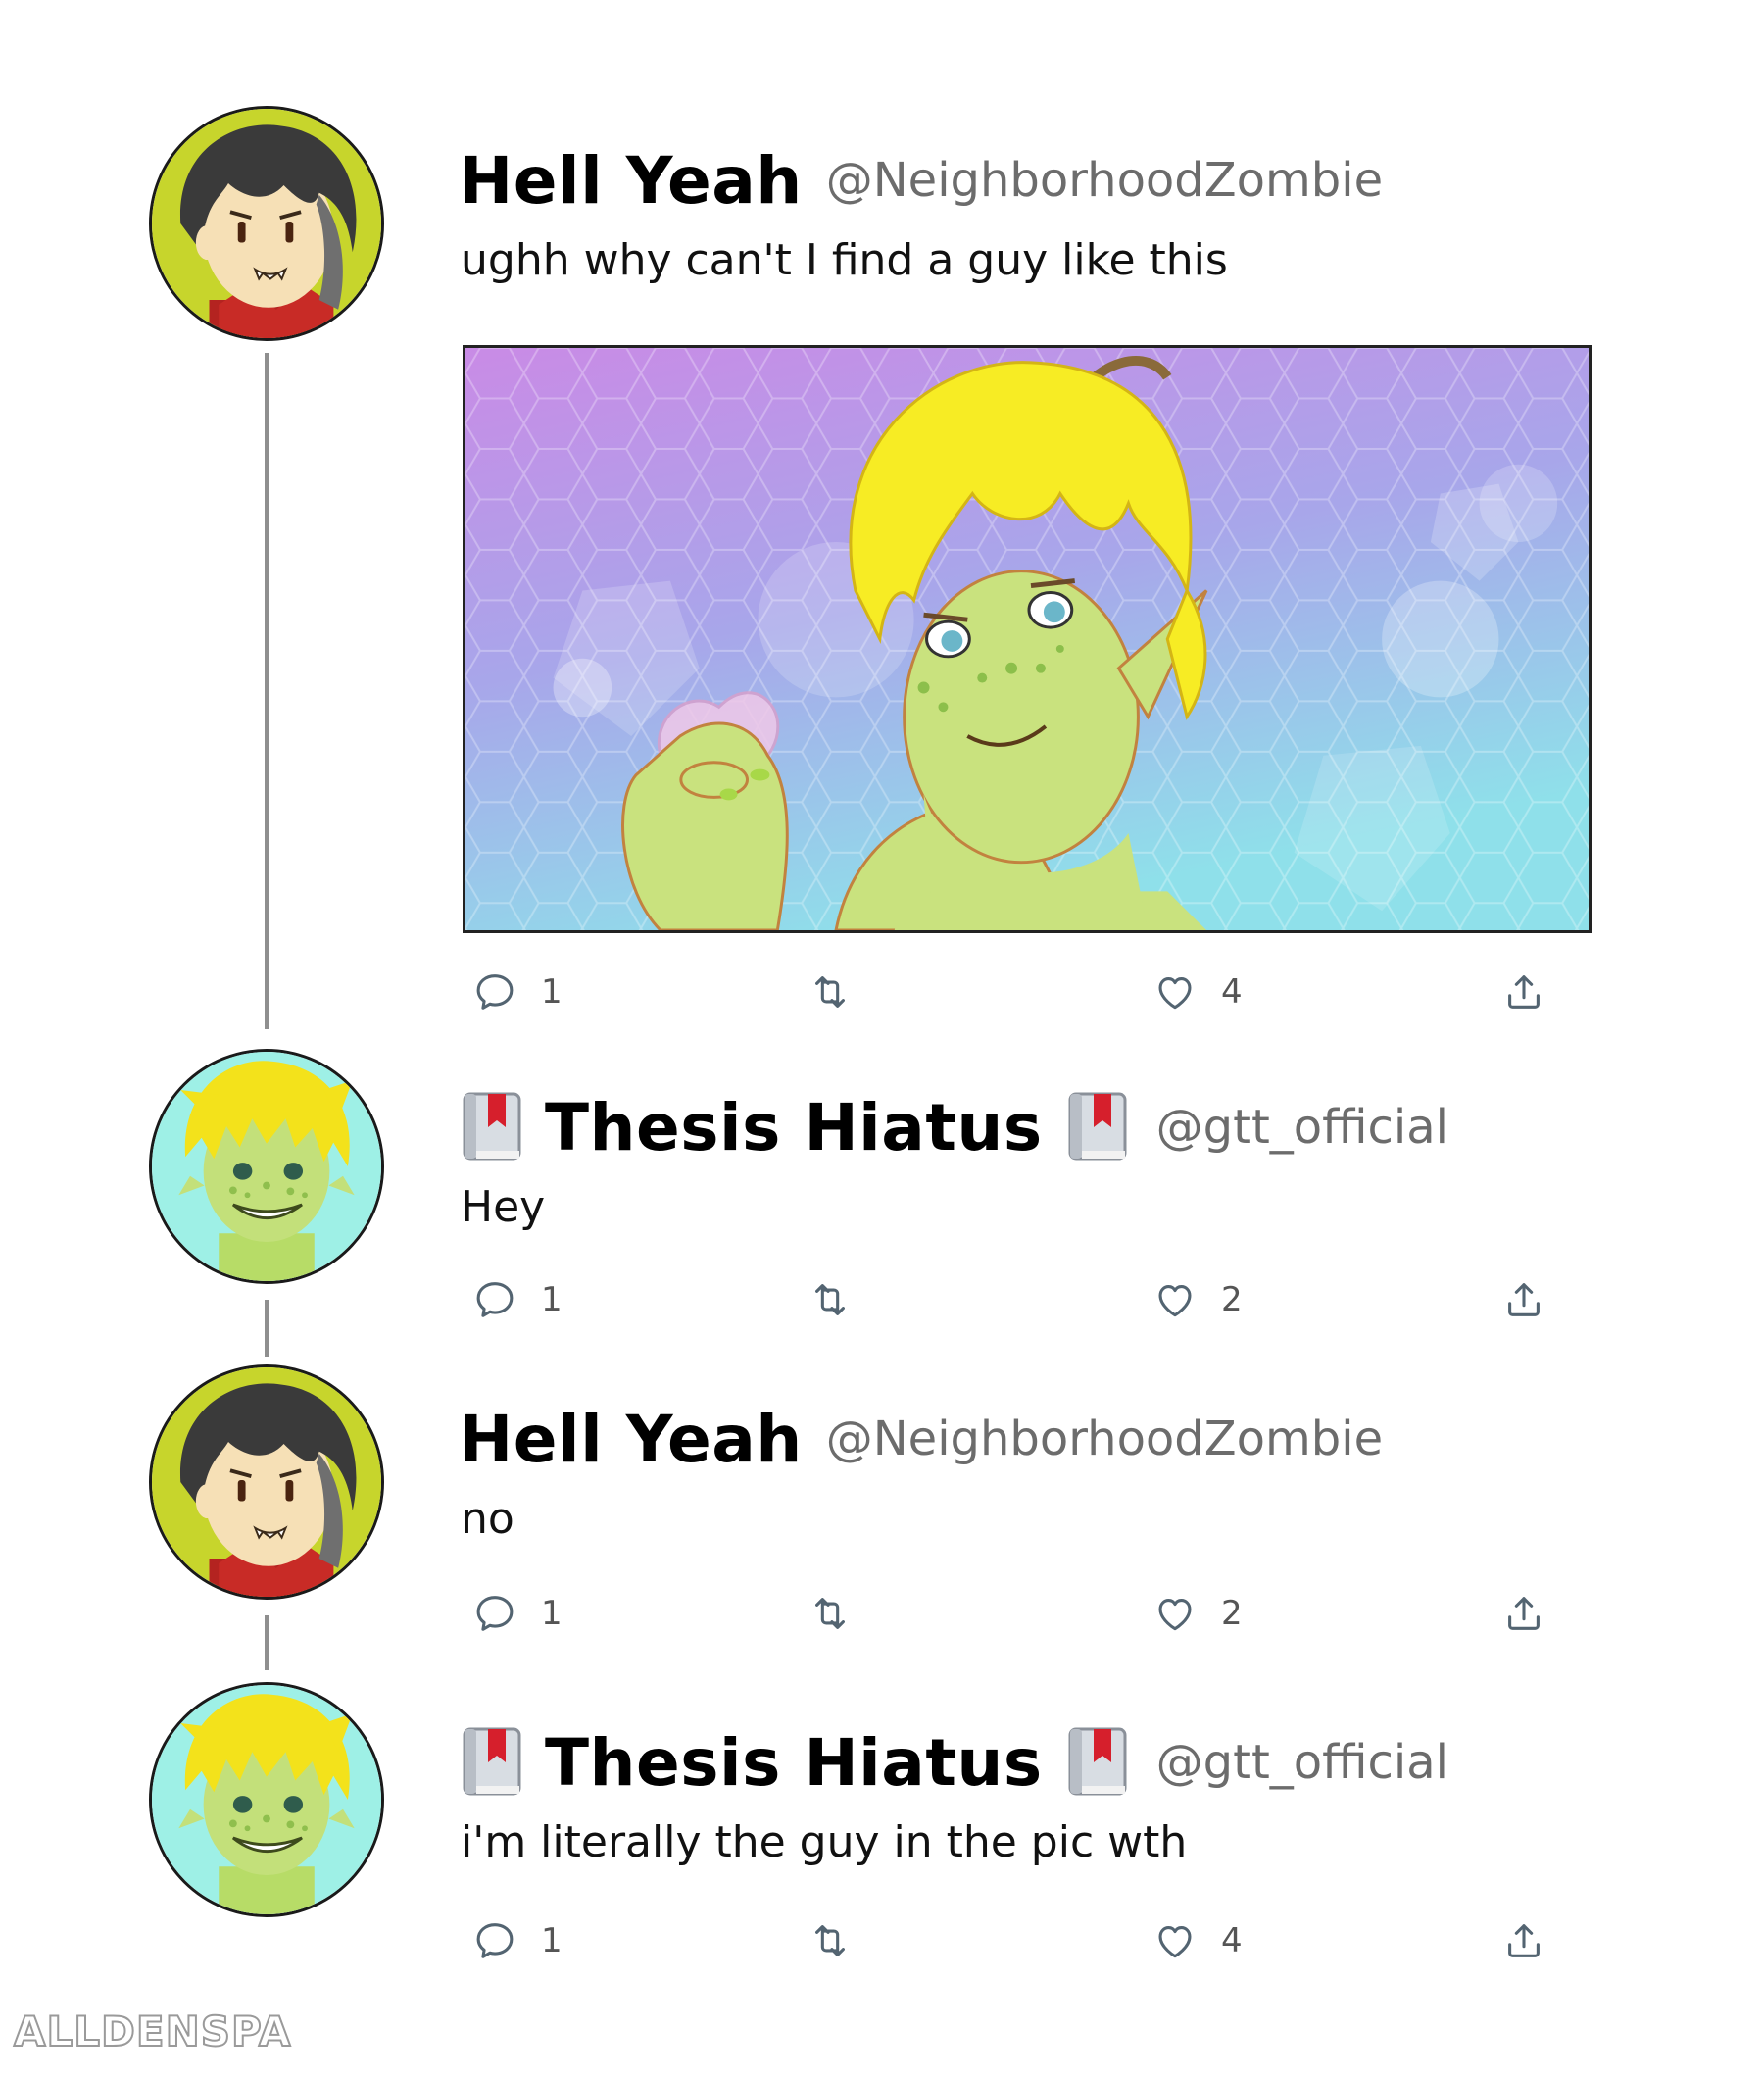 The image size is (1764, 2080). I want to click on artist-watermark: ALLDENSPA, so click(152, 2031).